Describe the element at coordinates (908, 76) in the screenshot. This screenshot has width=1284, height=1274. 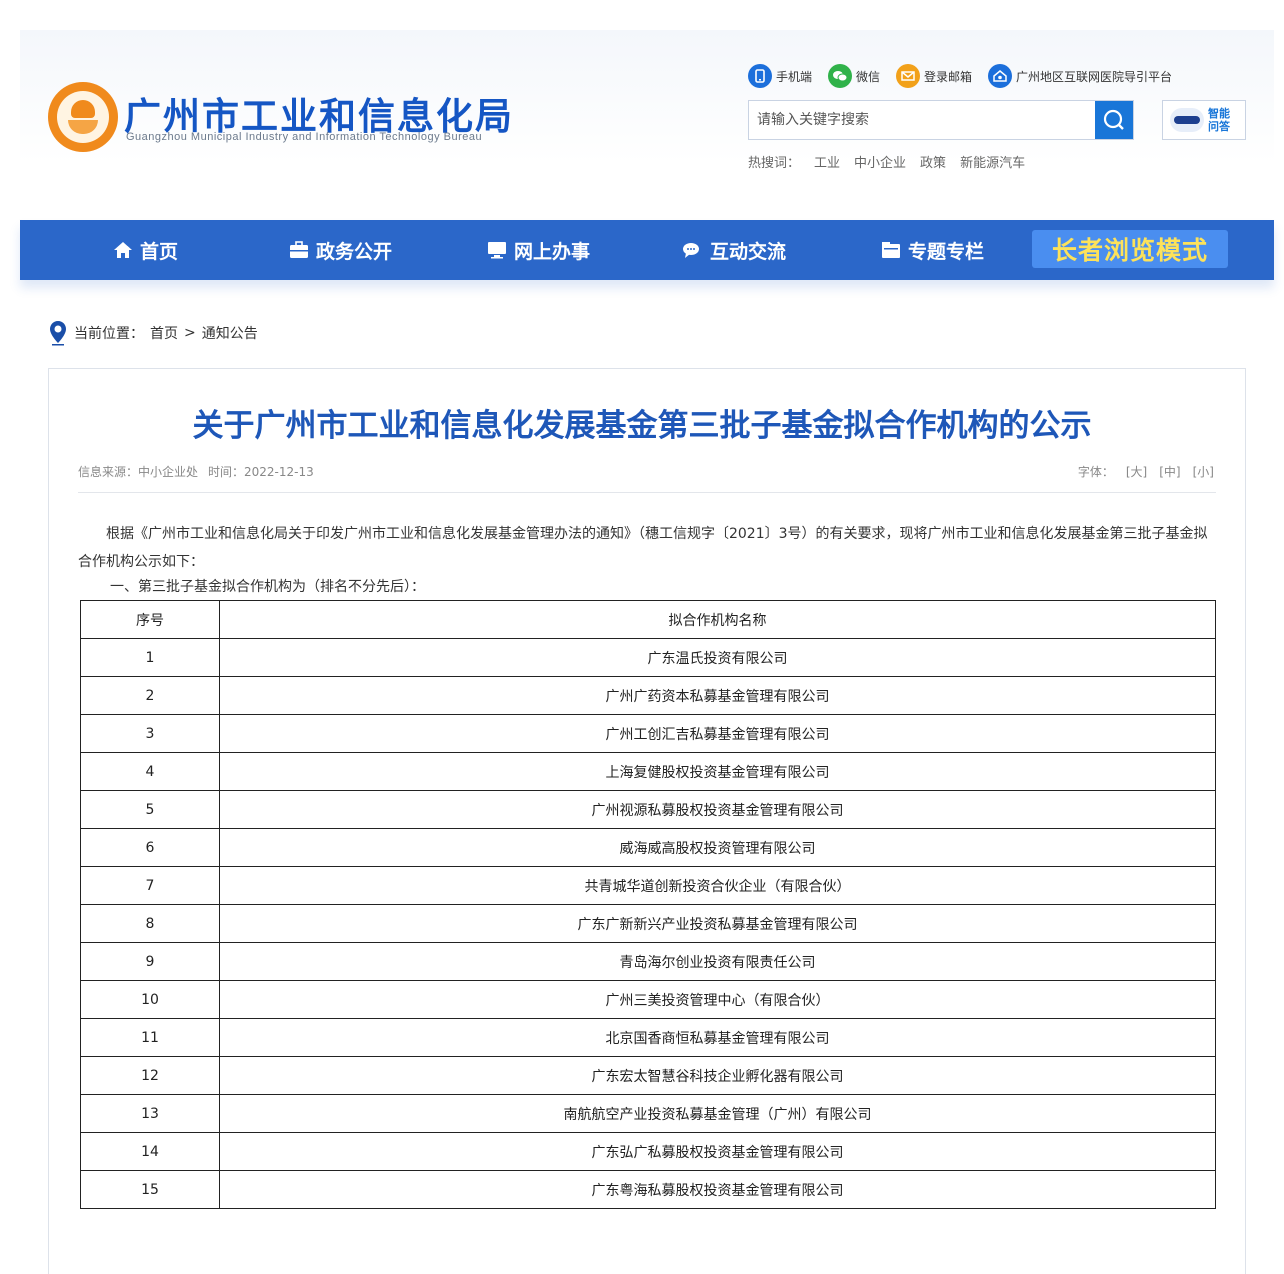
I see `mail-icon` at that location.